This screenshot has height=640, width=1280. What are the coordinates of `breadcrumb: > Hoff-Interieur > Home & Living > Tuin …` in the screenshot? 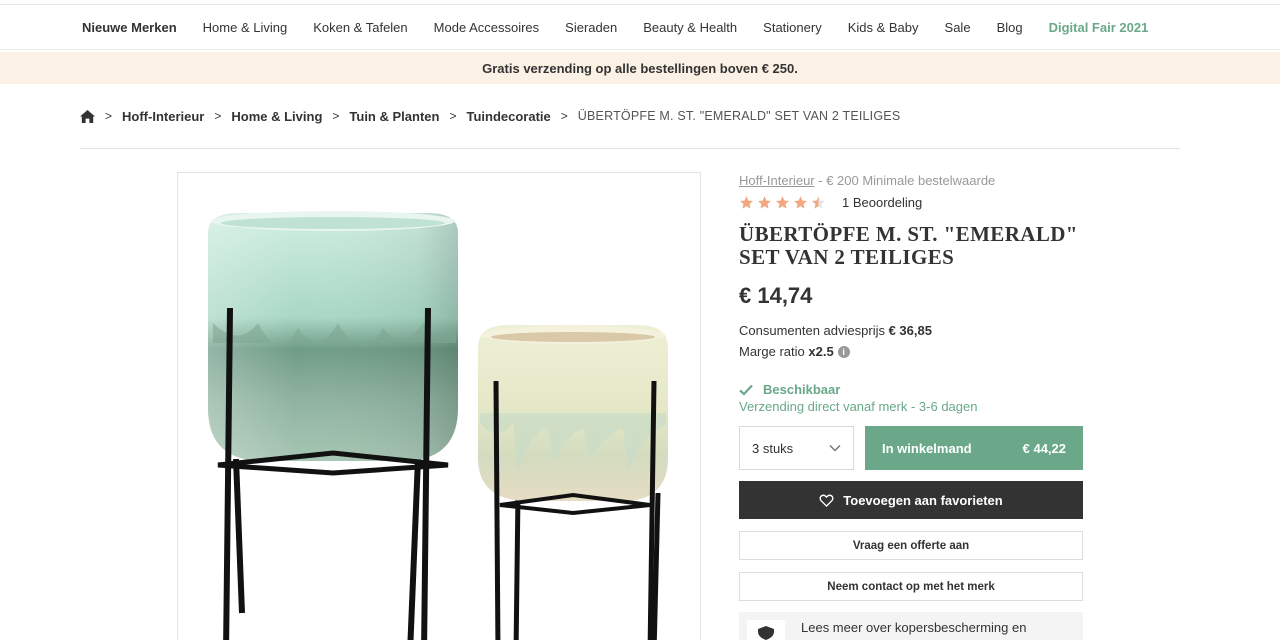 It's located at (490, 116).